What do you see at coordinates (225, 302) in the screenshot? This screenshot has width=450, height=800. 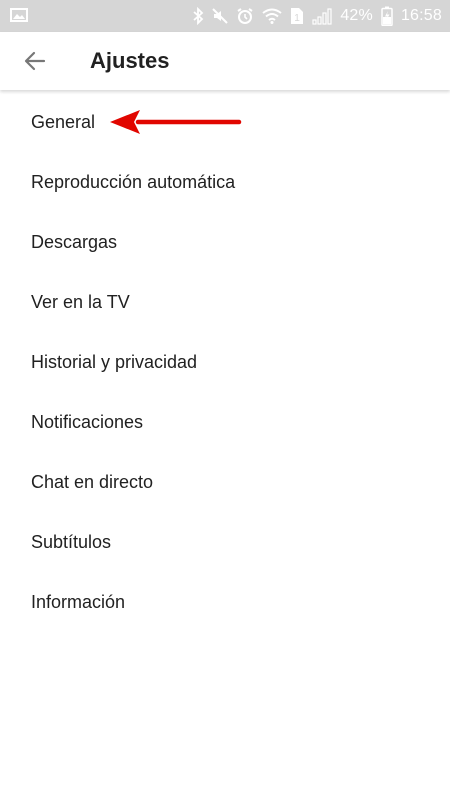 I see `settings-item-watch-on-tv: Ver en la TV` at bounding box center [225, 302].